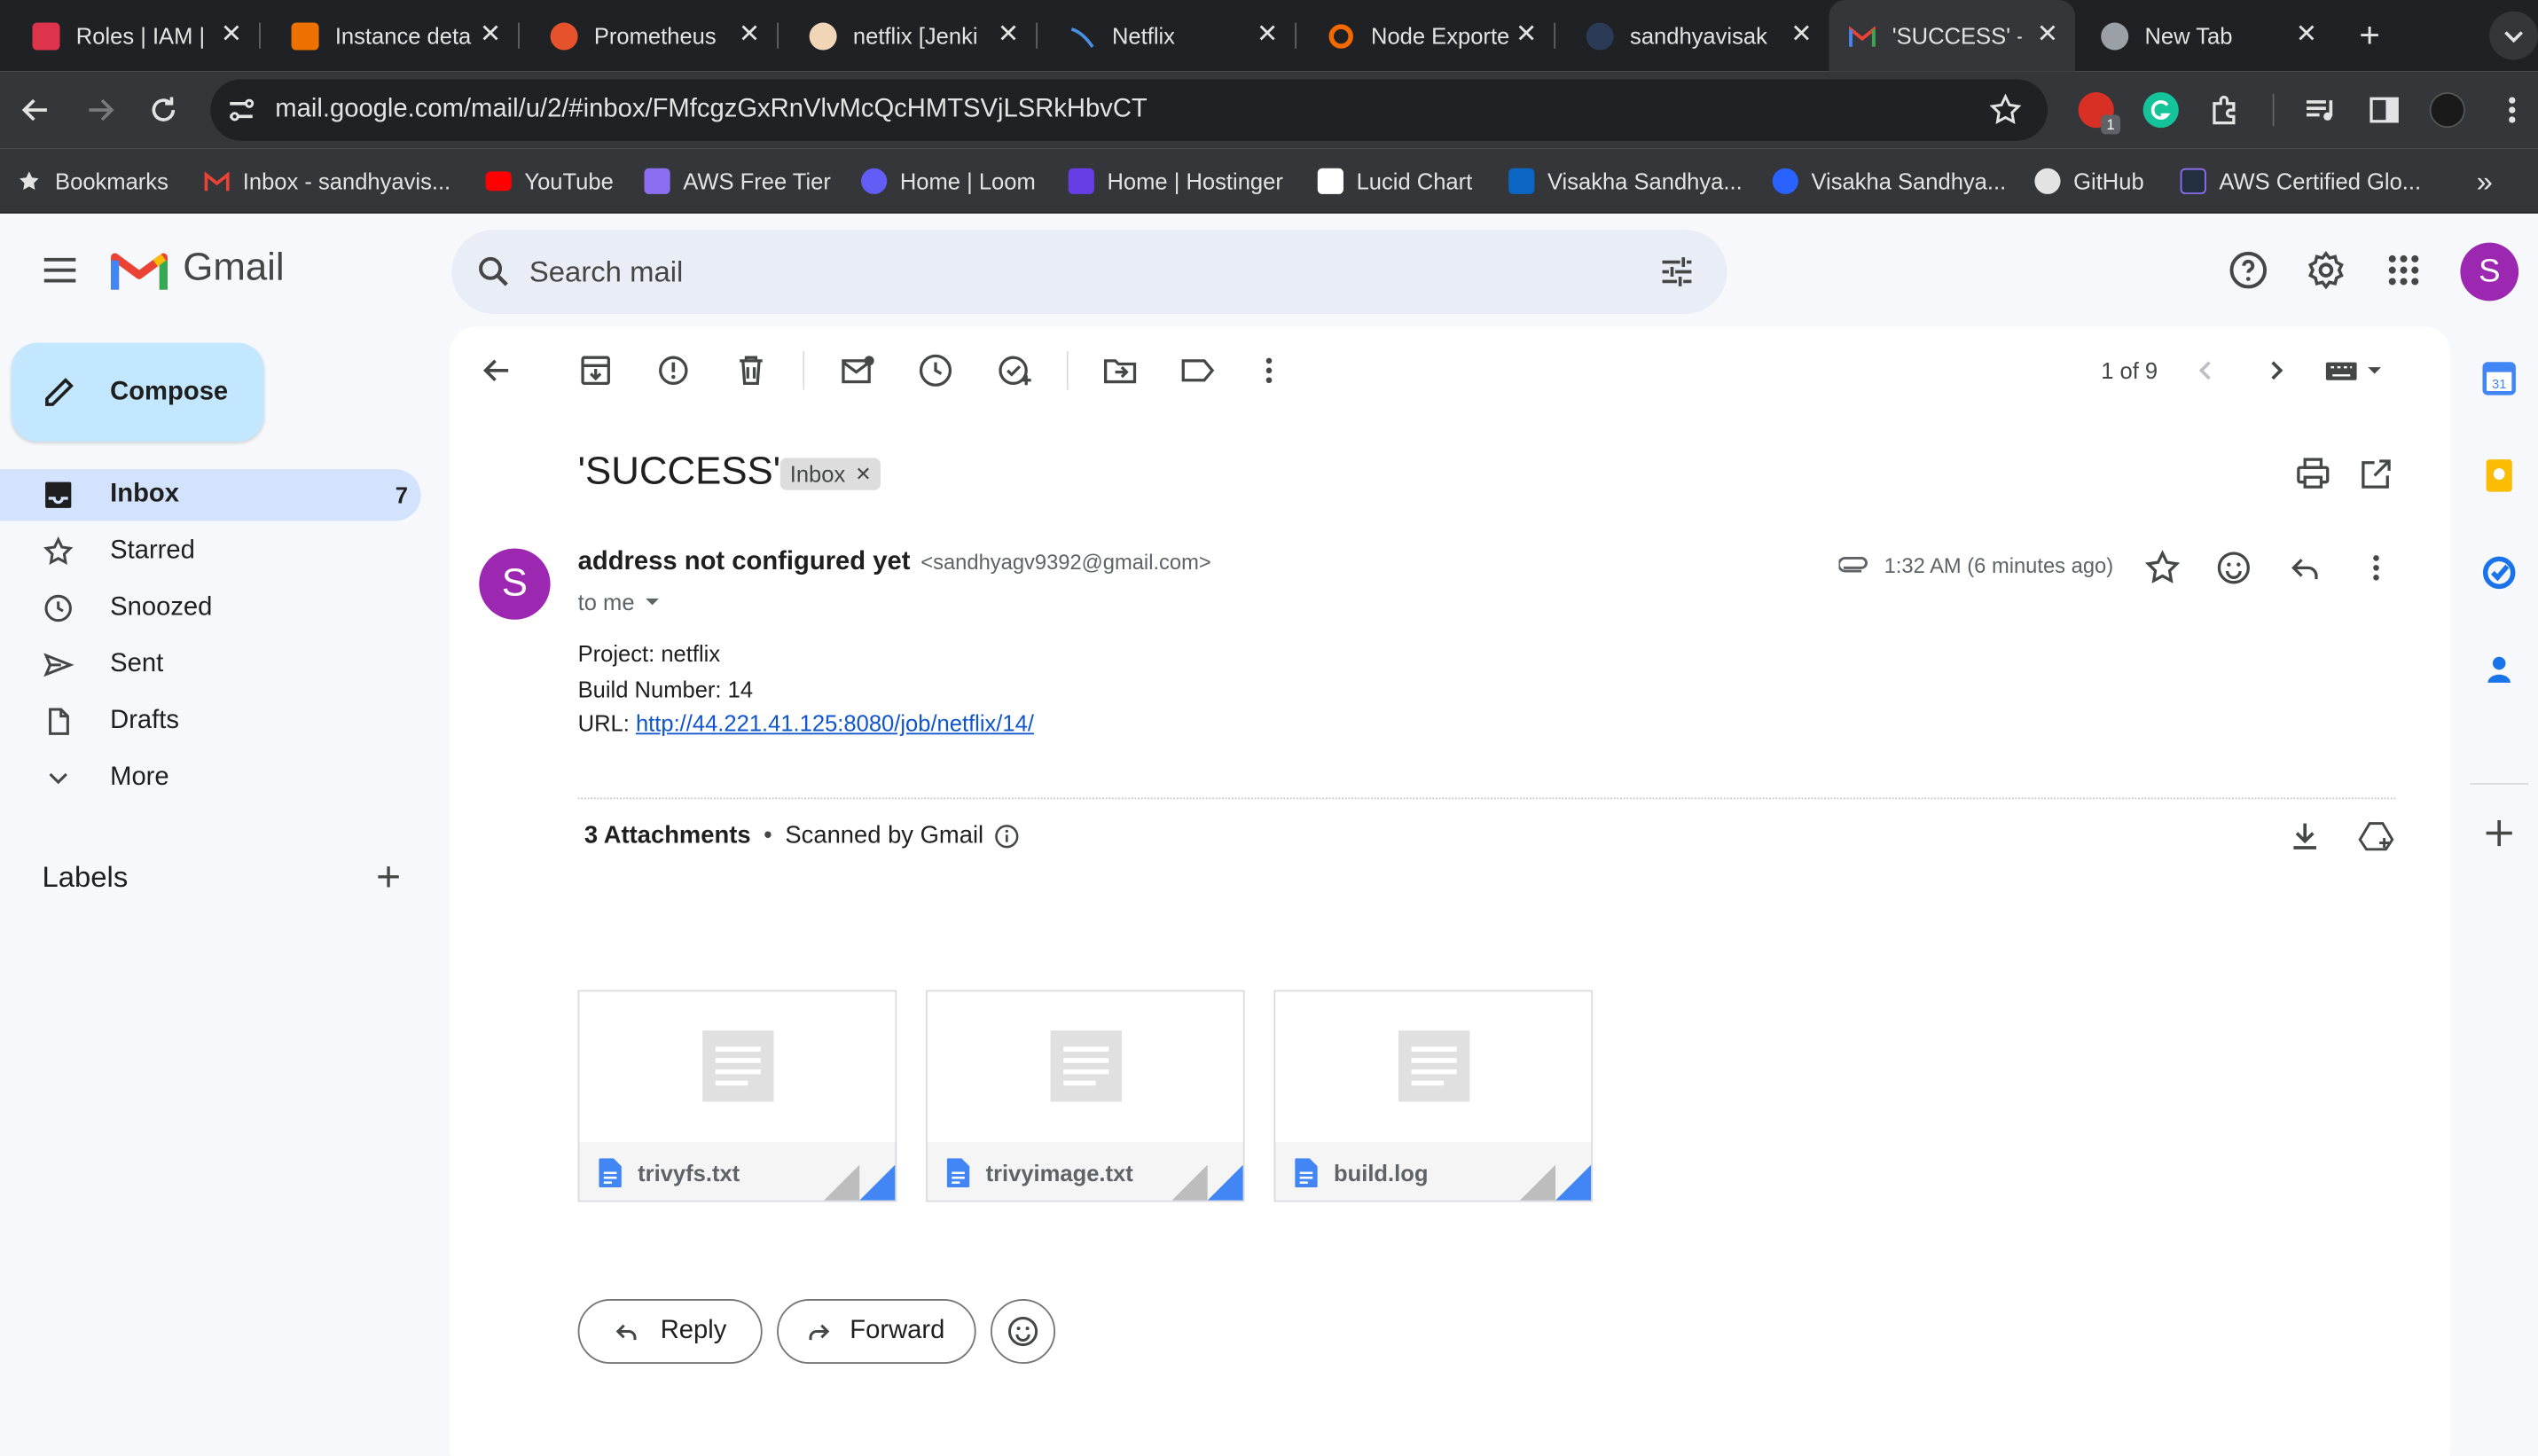  What do you see at coordinates (619, 601) in the screenshot?
I see `recipients-toggle: to me` at bounding box center [619, 601].